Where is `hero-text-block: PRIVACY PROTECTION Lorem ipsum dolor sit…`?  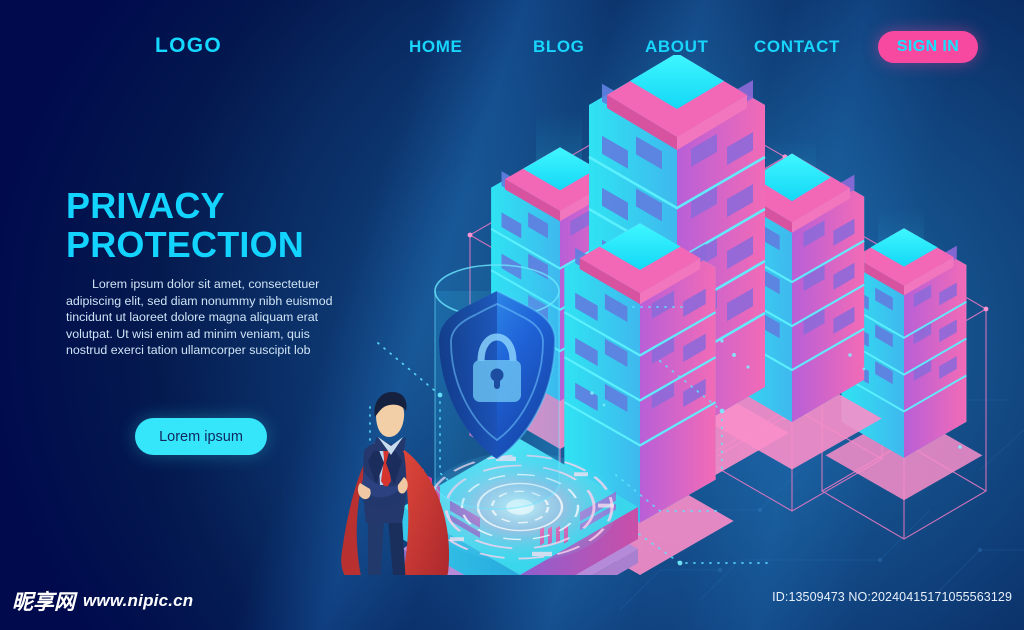 hero-text-block: PRIVACY PROTECTION Lorem ipsum dolor sit… is located at coordinates (211, 272).